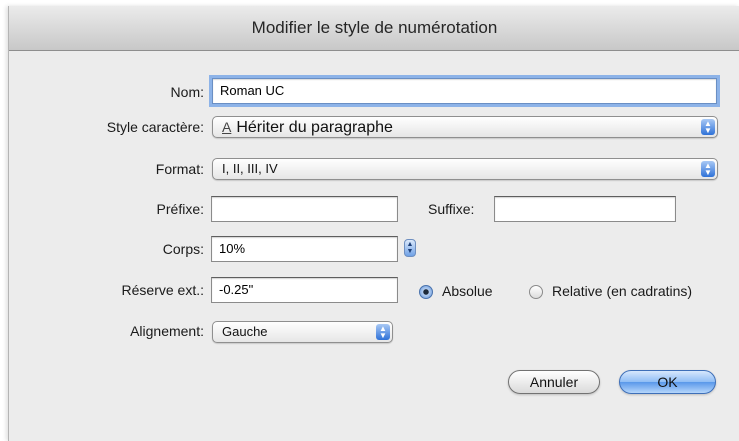 The width and height of the screenshot is (739, 441). I want to click on dialog-title: Modifier le style de numérotation, so click(374, 27).